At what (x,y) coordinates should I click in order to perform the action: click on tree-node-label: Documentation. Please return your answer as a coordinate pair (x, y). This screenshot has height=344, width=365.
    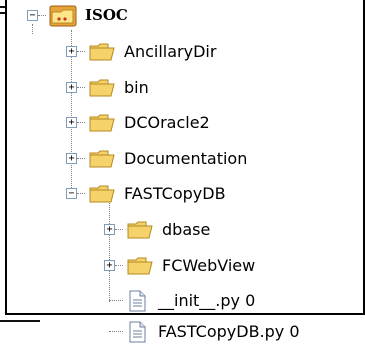
    Looking at the image, I should click on (186, 158).